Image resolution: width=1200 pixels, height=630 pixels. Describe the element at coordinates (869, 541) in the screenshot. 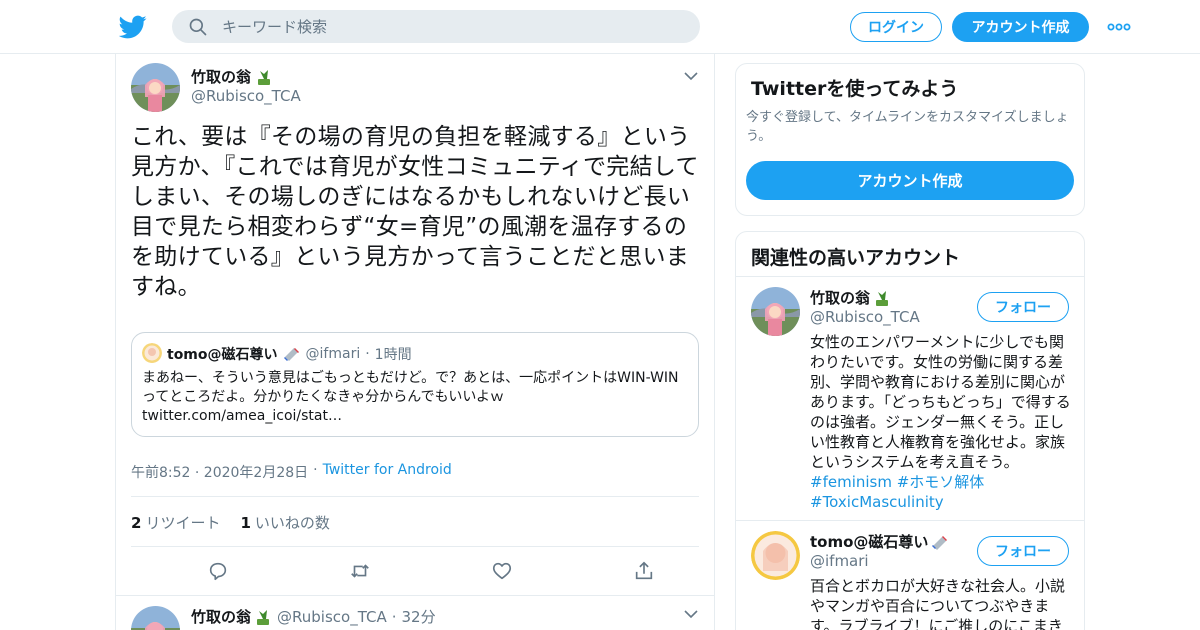

I see `account-name-text: tomo@磁石尊い` at that location.